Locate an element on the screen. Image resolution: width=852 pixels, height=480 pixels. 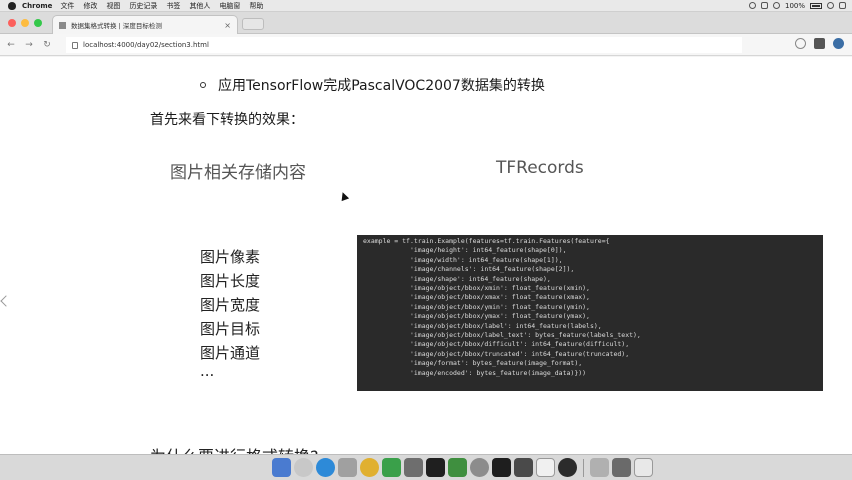
battery-icon is located at coordinates (816, 5).